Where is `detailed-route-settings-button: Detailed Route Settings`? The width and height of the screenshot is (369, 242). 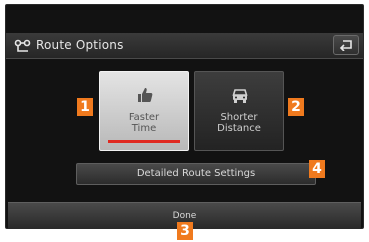
detailed-route-settings-button: Detailed Route Settings is located at coordinates (196, 174).